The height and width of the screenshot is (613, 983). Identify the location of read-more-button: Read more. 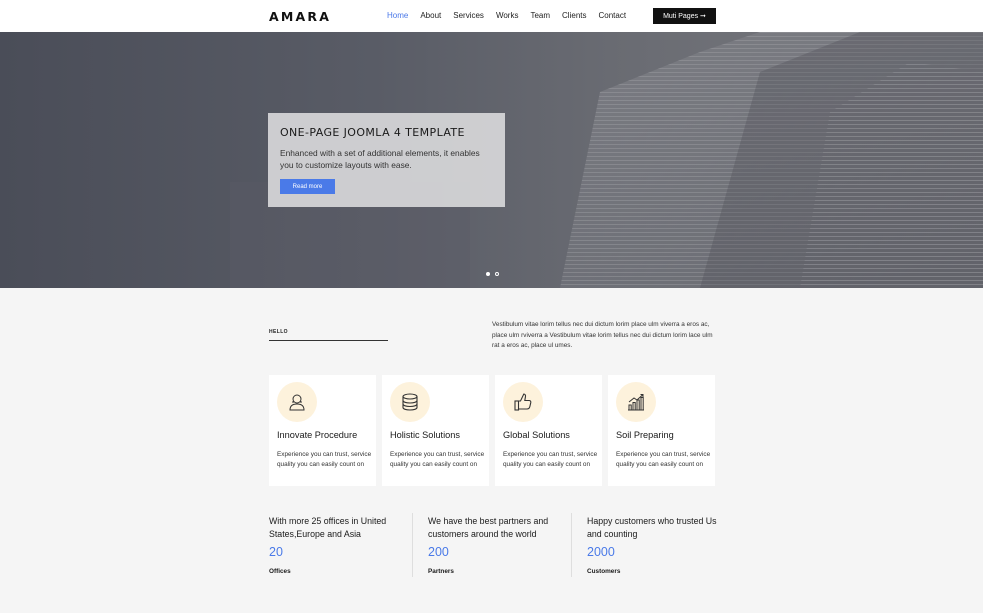
(307, 186).